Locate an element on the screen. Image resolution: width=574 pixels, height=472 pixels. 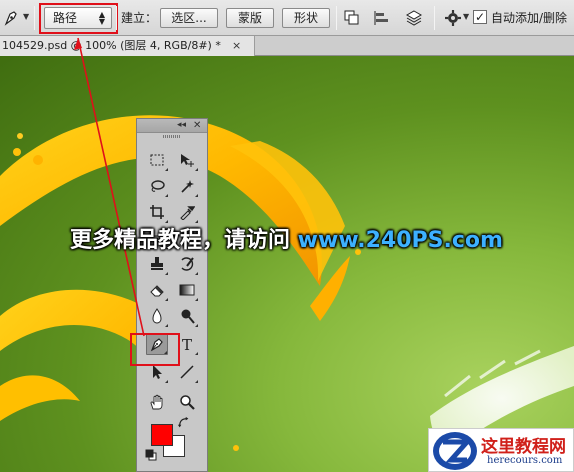
blur-icon is located at coordinates (157, 316).